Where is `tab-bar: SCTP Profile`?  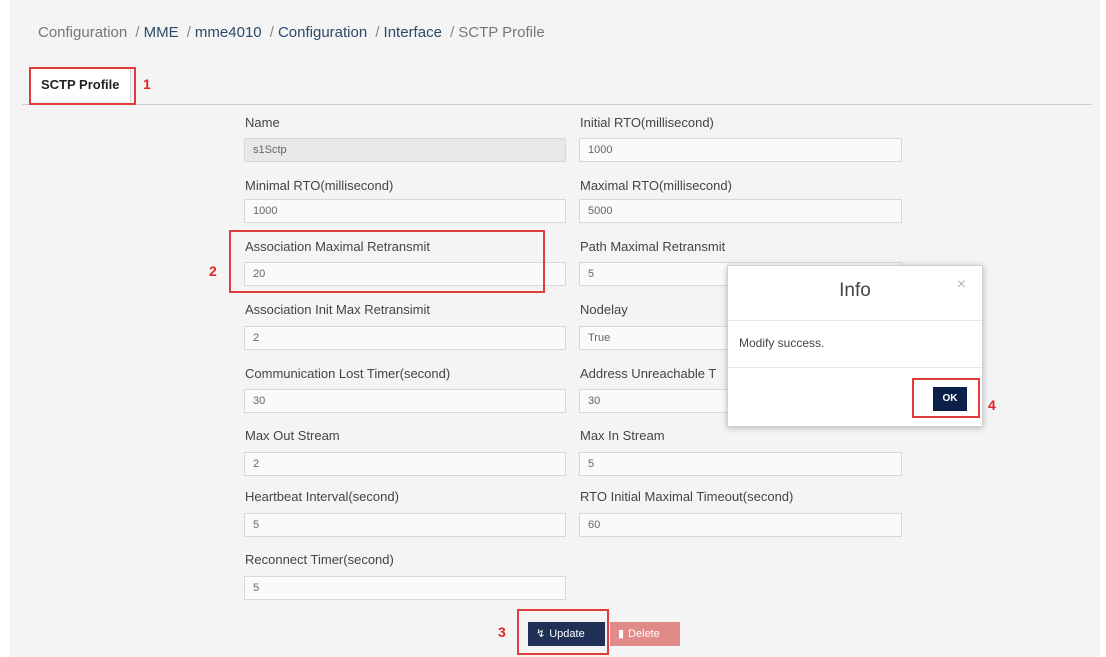 tab-bar: SCTP Profile is located at coordinates (557, 84).